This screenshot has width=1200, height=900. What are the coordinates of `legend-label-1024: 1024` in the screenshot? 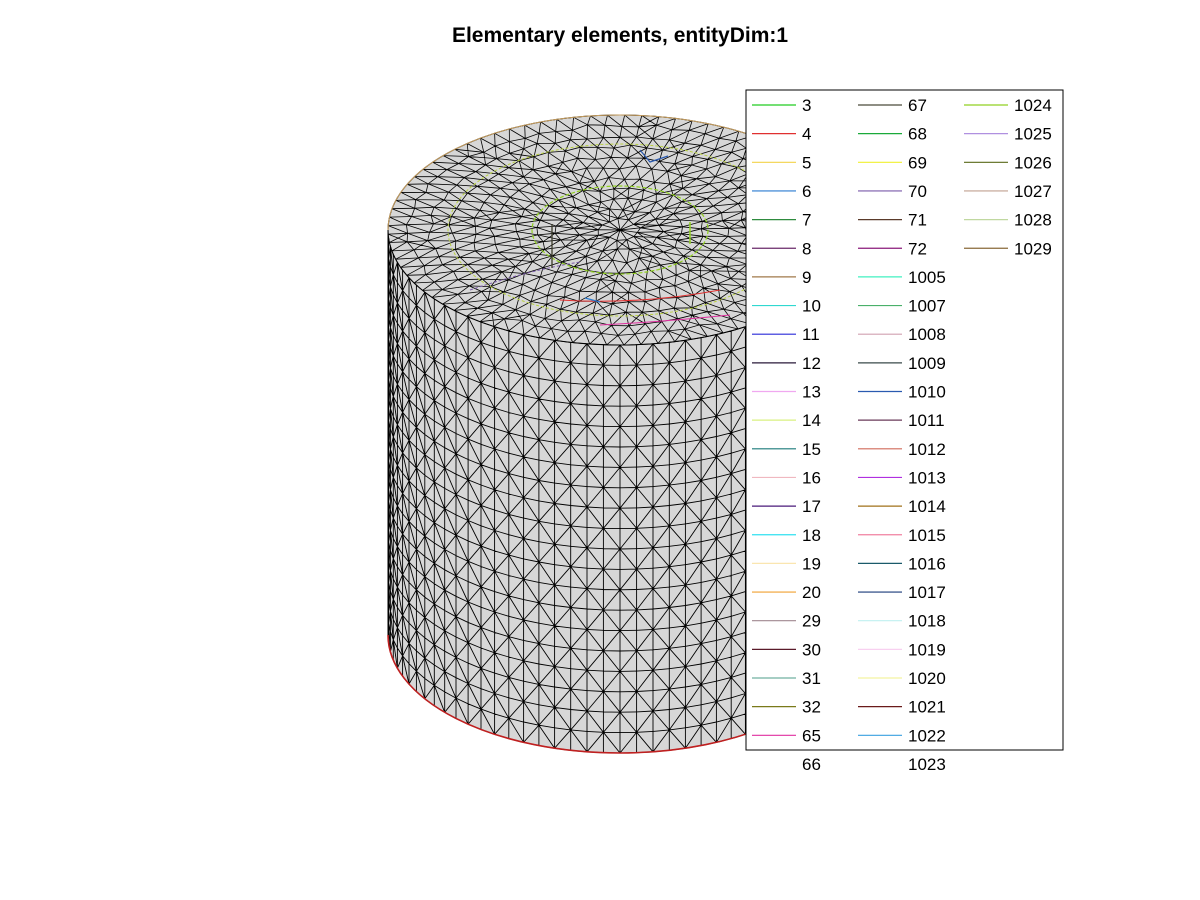 It's located at (1033, 105).